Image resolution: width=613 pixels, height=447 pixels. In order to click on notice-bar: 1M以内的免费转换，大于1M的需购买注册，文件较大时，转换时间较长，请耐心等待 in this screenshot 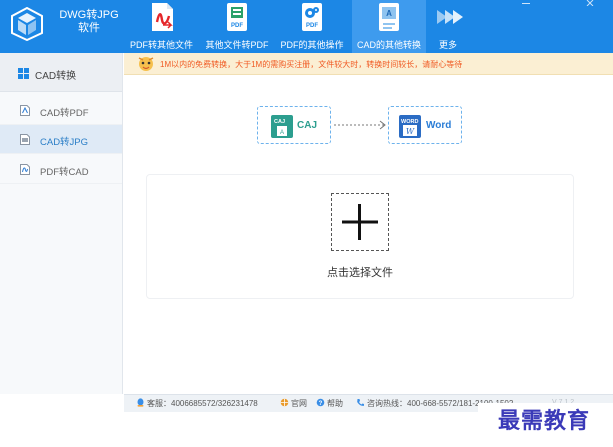, I will do `click(368, 64)`.